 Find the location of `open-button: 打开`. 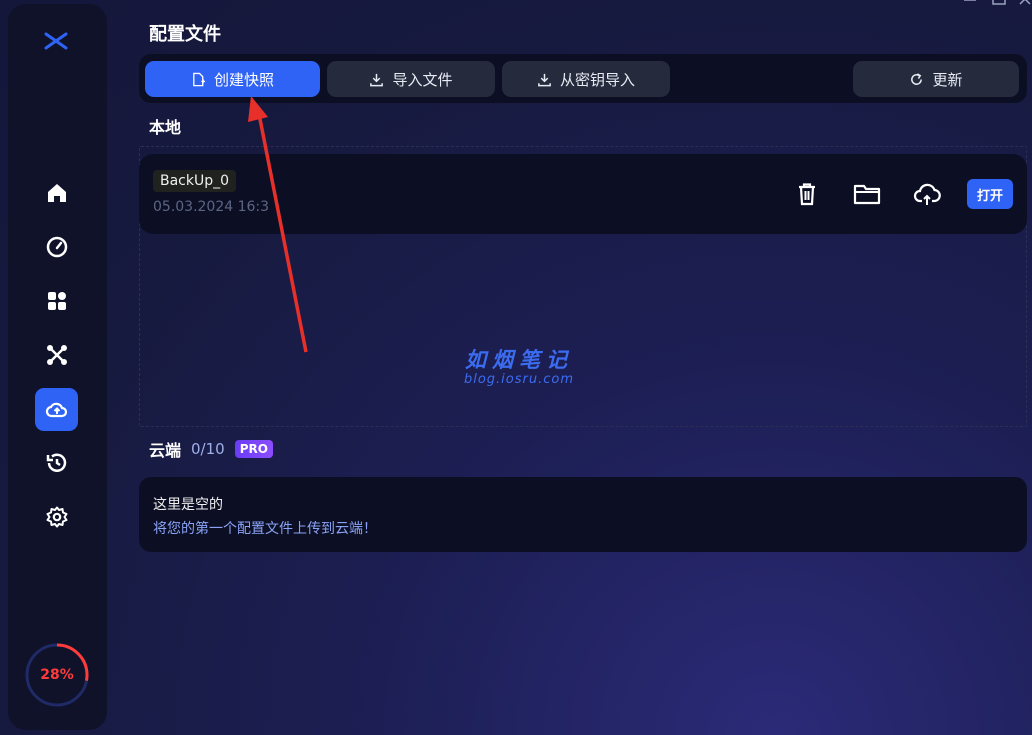

open-button: 打开 is located at coordinates (990, 194).